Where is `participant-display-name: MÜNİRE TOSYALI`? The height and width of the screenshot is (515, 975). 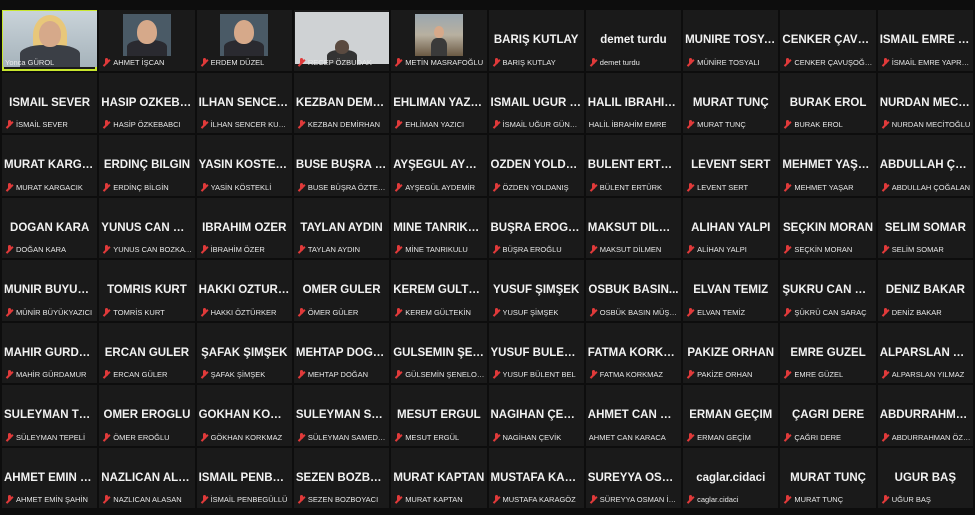 participant-display-name: MÜNİRE TOSYALI is located at coordinates (731, 40).